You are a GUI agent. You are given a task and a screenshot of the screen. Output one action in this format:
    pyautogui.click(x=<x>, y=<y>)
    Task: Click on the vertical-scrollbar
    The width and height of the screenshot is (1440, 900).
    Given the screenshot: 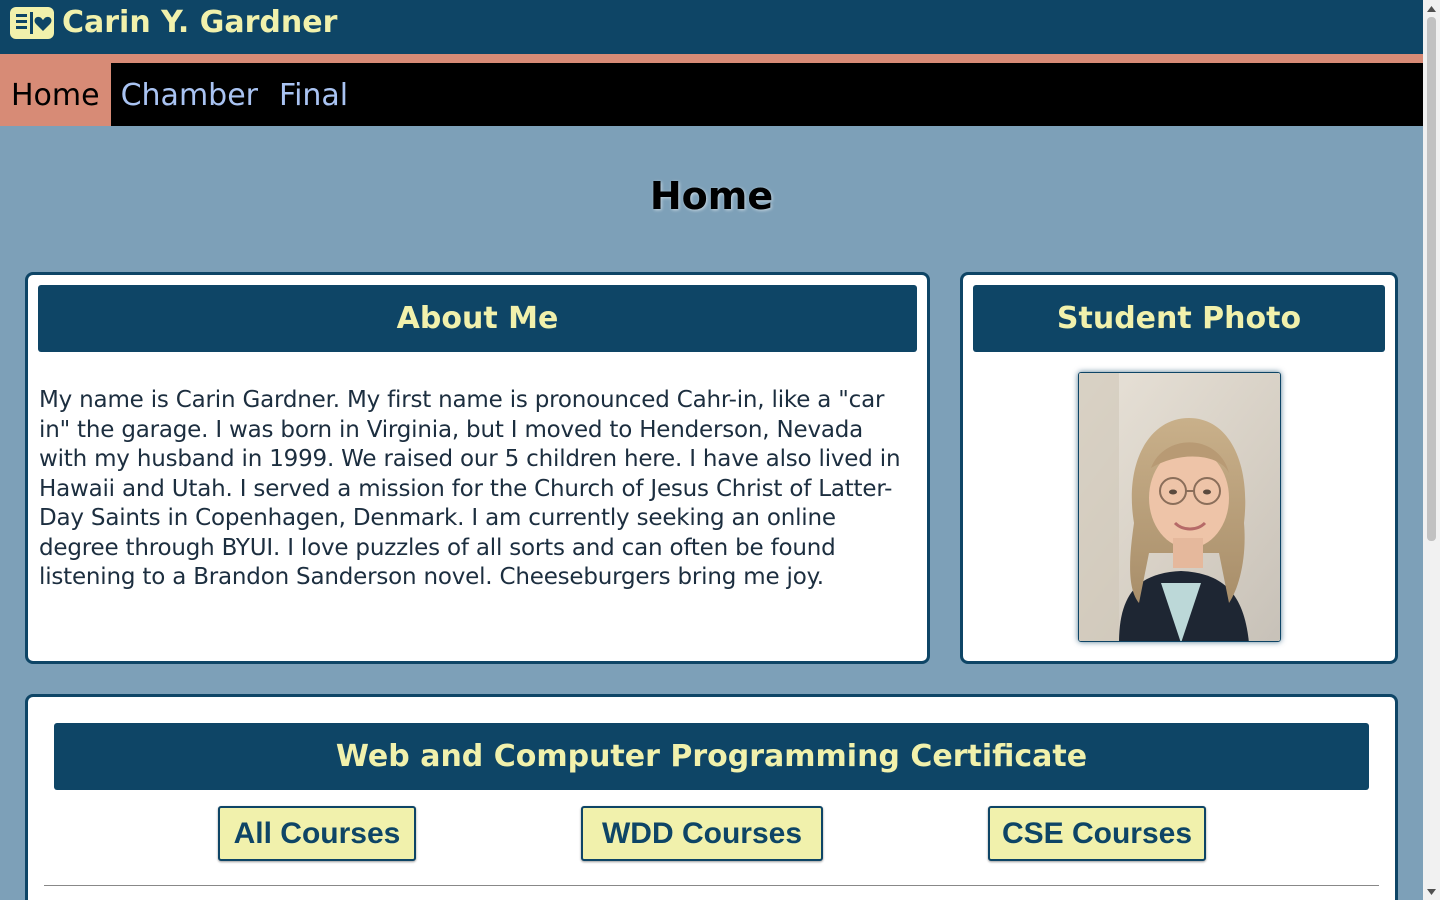 What is the action you would take?
    pyautogui.click(x=1431, y=450)
    